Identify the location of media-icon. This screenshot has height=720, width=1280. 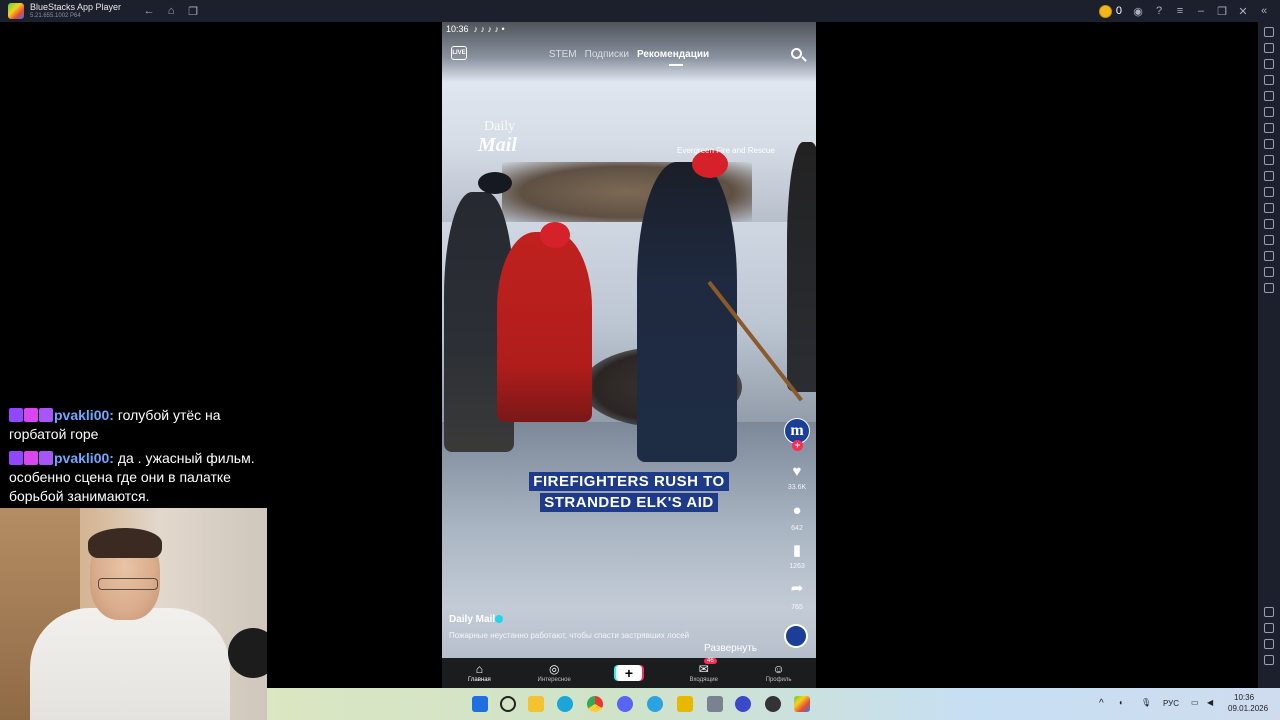
(1269, 64).